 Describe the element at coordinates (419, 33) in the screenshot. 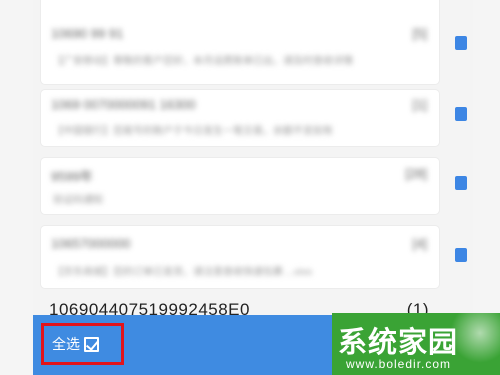

I see `message-count: [5]` at that location.